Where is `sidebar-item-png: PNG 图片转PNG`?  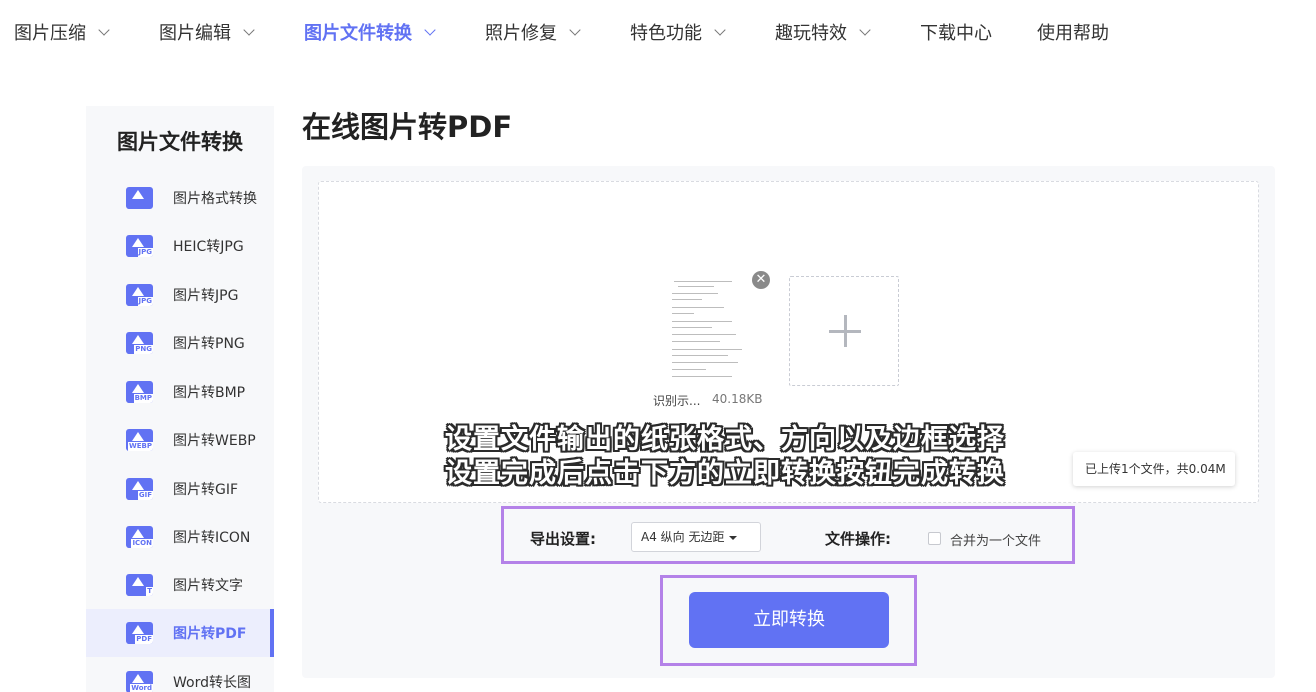 sidebar-item-png: PNG 图片转PNG is located at coordinates (180, 343).